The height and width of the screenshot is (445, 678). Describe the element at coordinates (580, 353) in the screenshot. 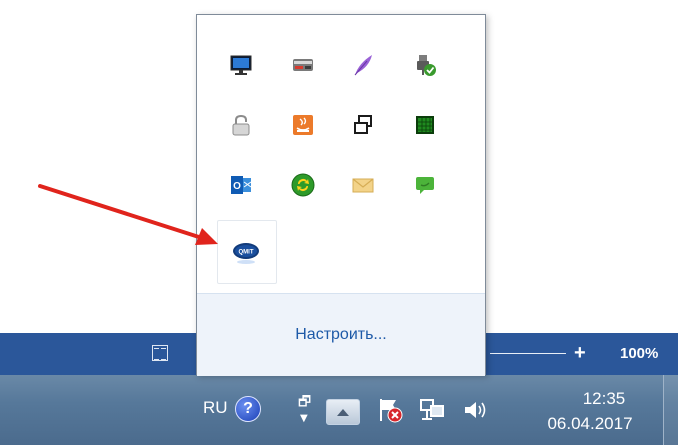

I see `zoom-in-button: +` at that location.